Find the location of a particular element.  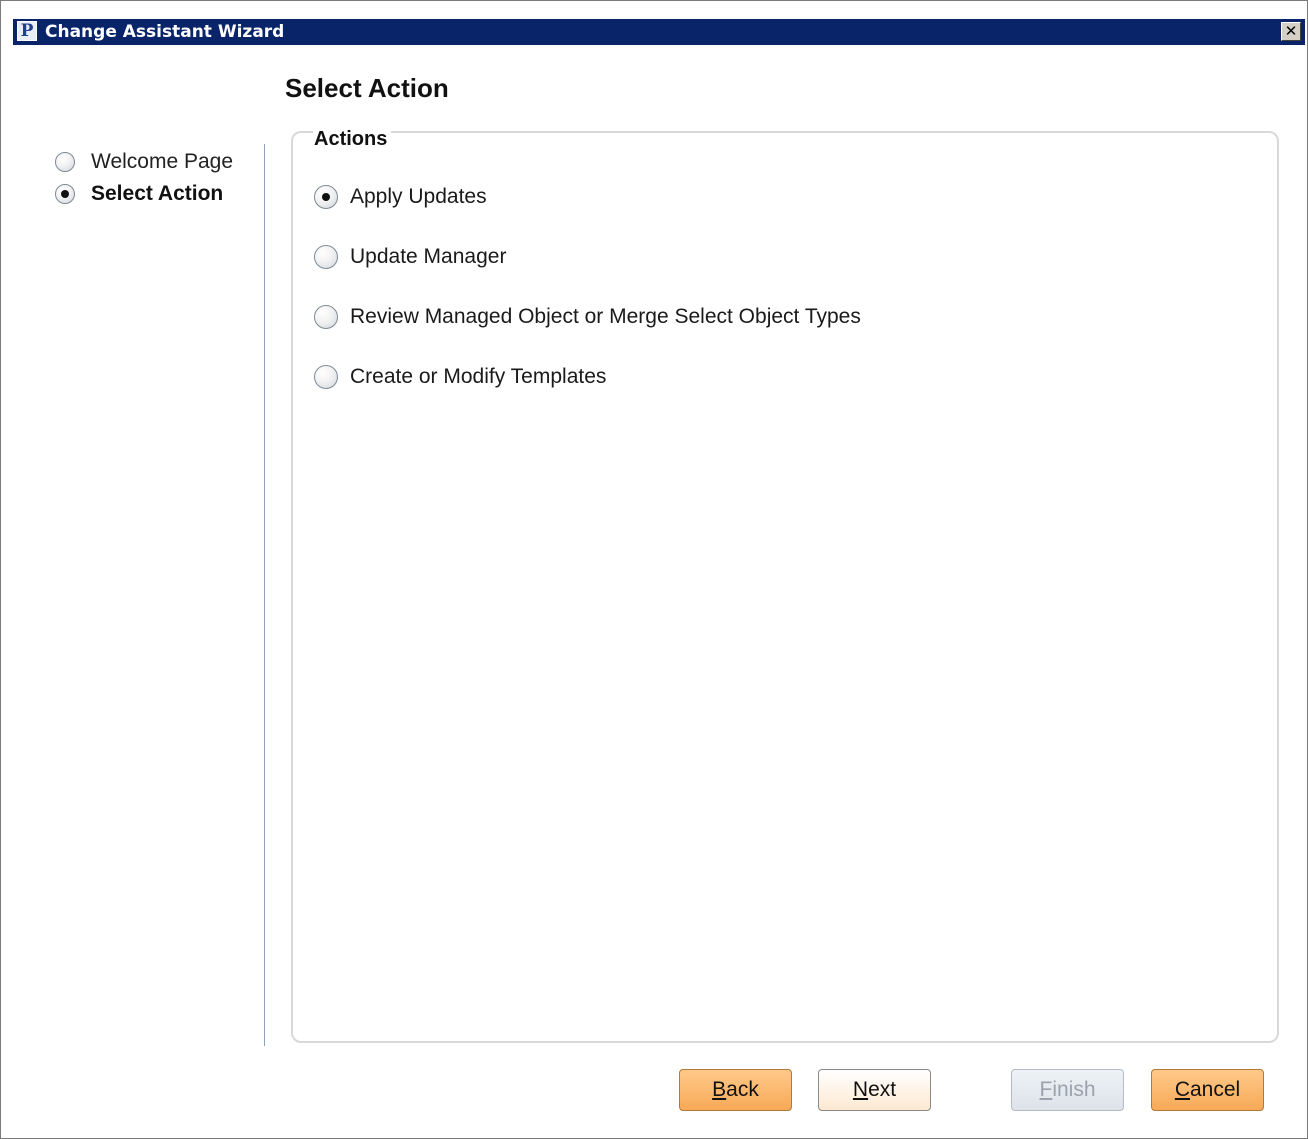

window-title: Change Assistant Wizard is located at coordinates (165, 32).